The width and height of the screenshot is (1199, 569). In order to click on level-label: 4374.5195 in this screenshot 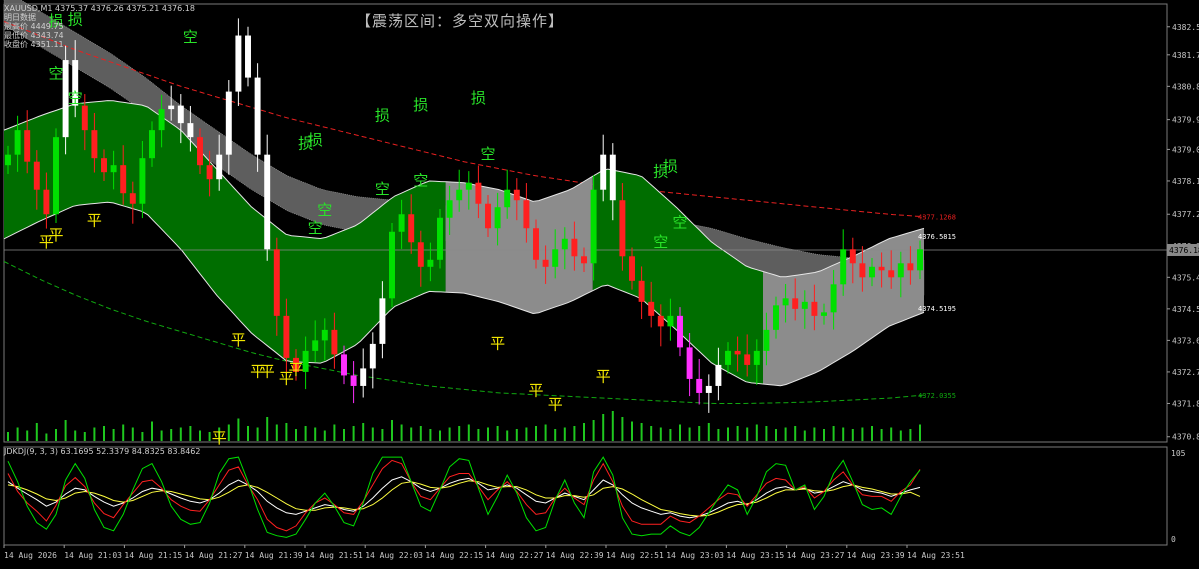, I will do `click(937, 309)`.